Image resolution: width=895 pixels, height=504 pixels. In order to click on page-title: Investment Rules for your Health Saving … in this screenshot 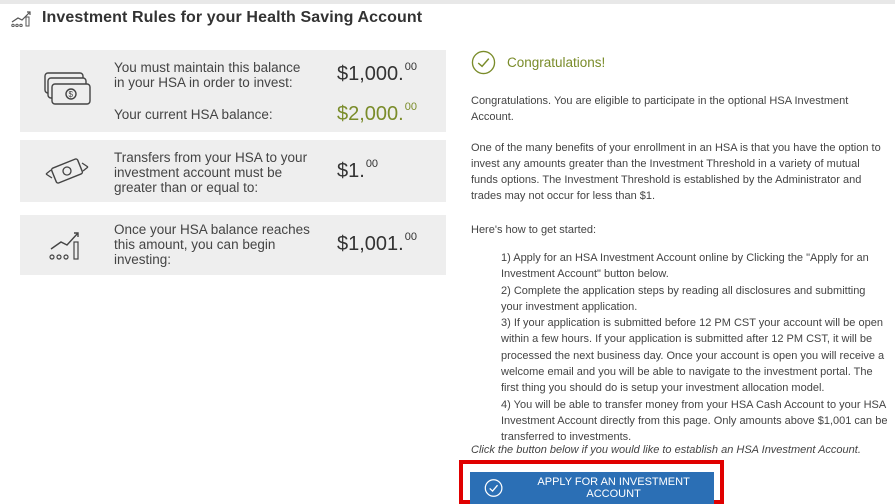, I will do `click(232, 17)`.